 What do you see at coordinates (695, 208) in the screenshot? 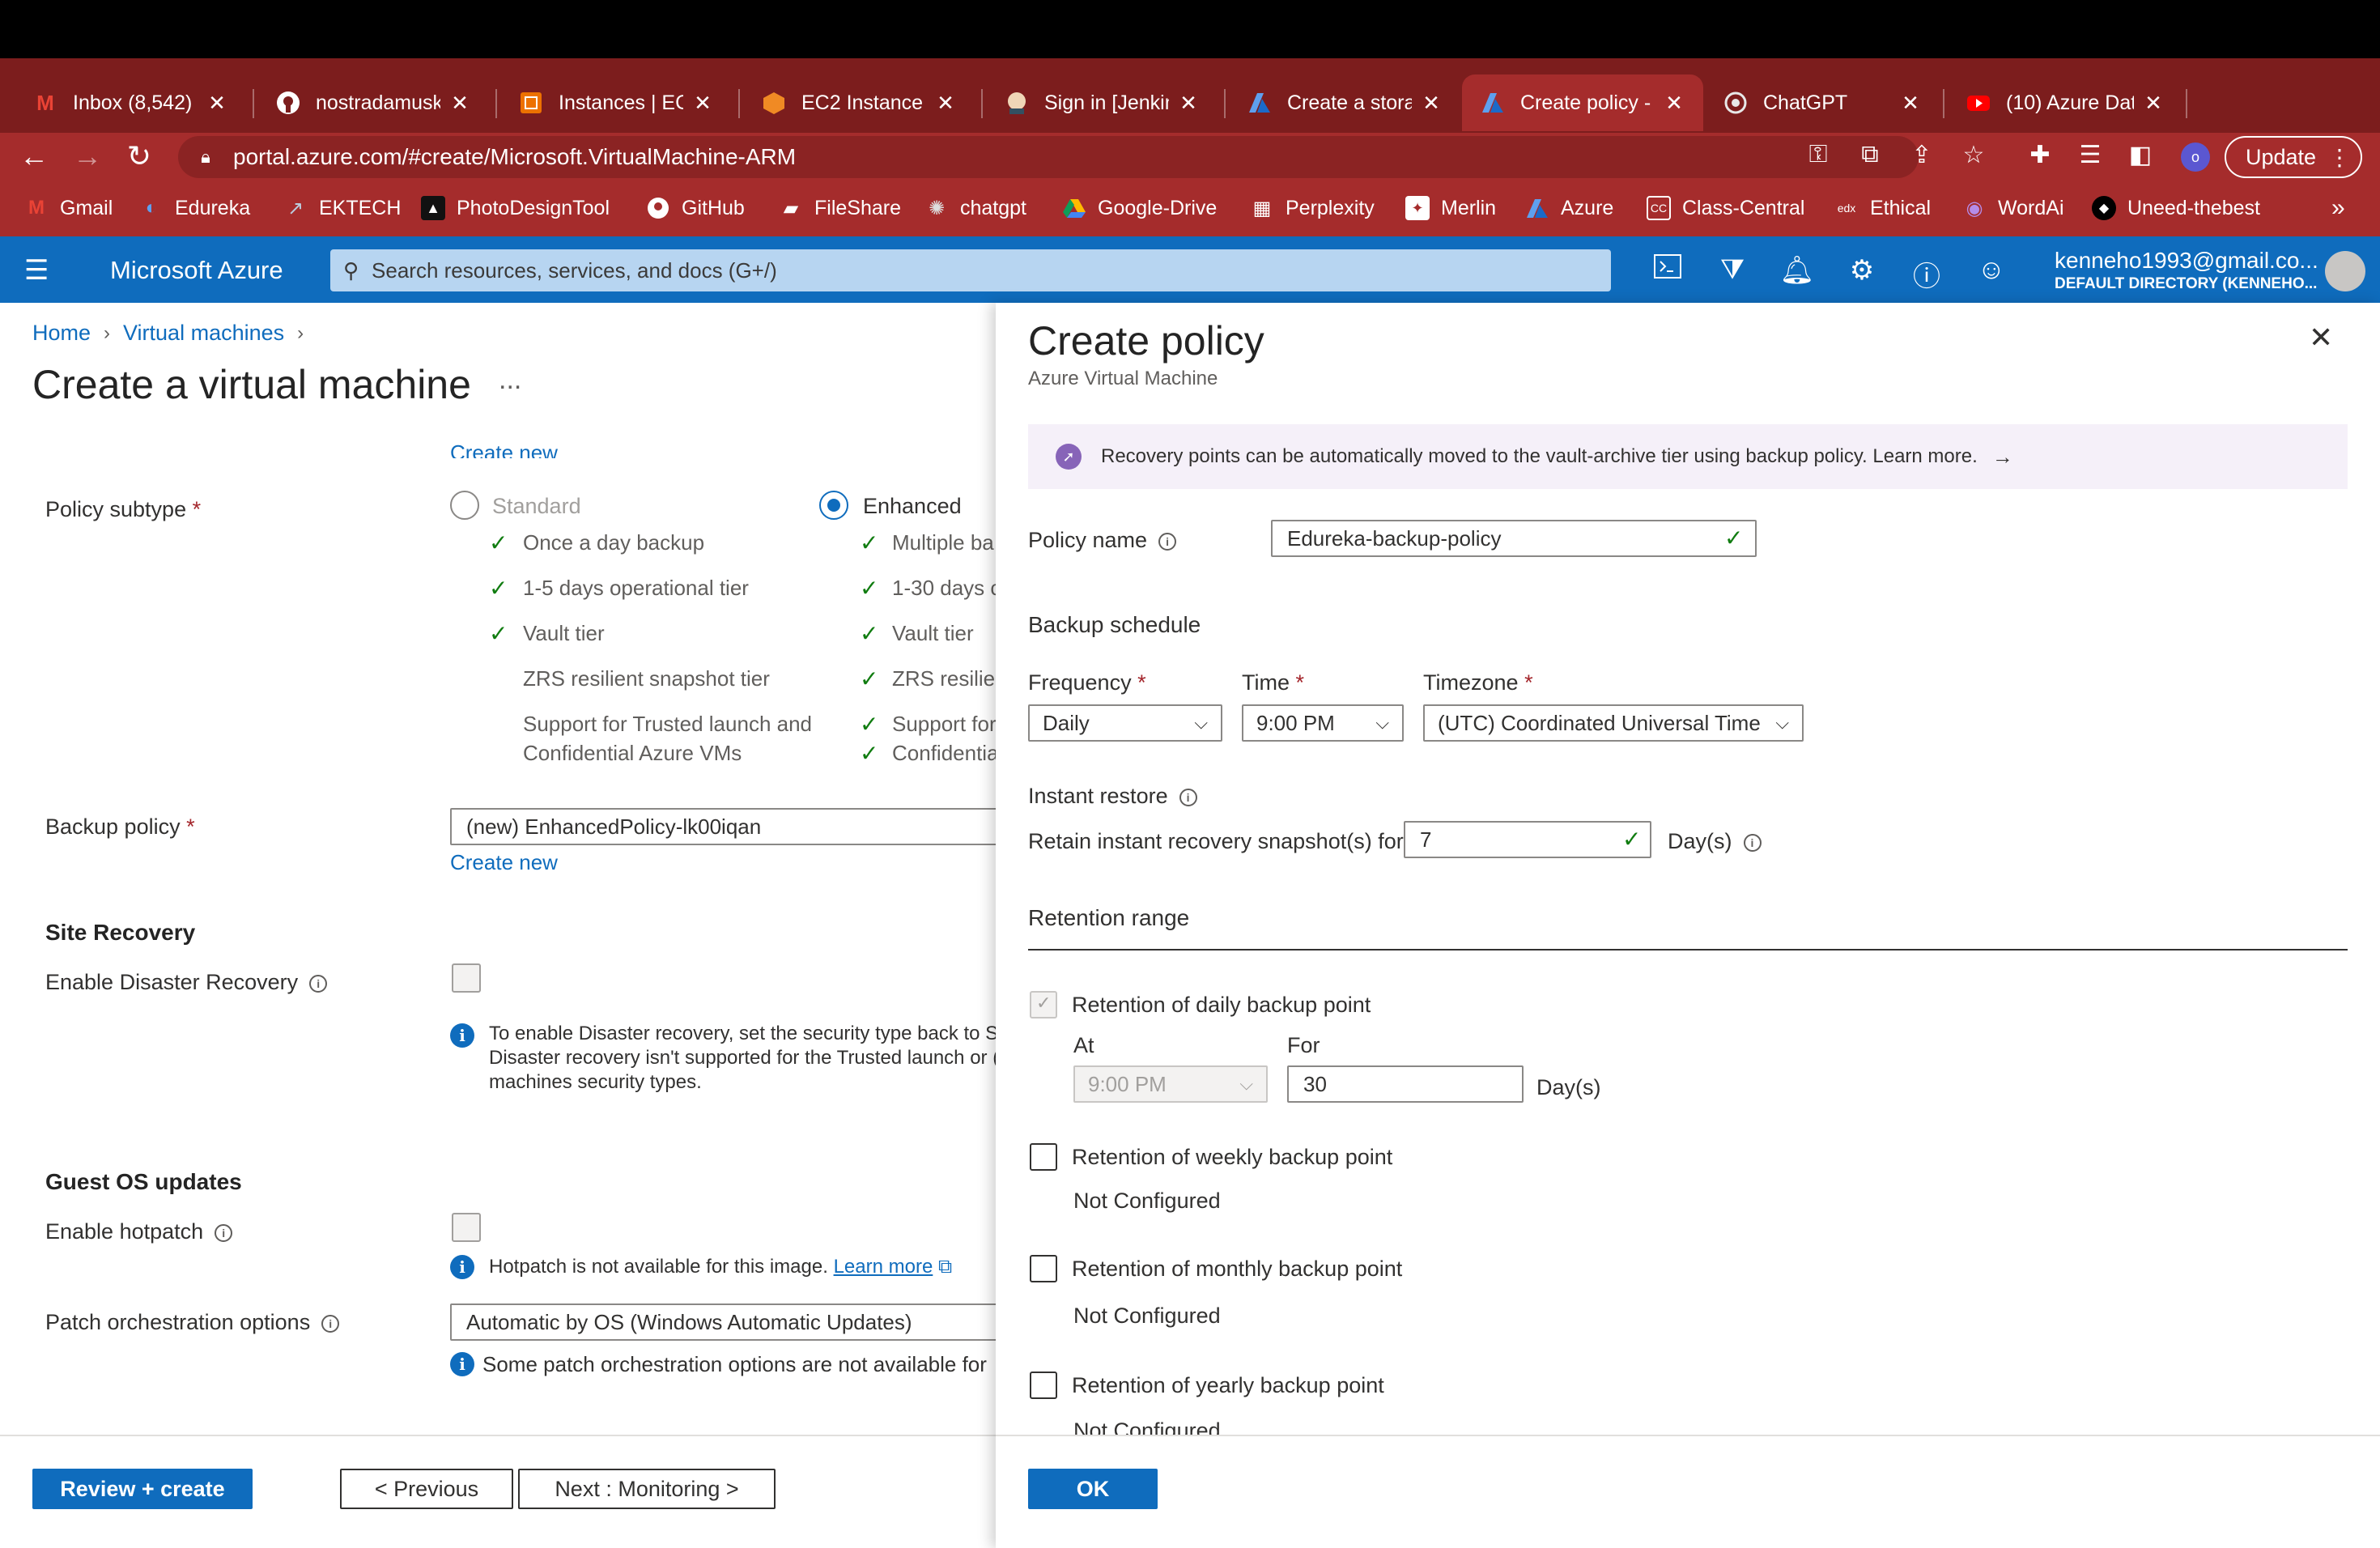
I see `bookmark-item: GitHub` at bounding box center [695, 208].